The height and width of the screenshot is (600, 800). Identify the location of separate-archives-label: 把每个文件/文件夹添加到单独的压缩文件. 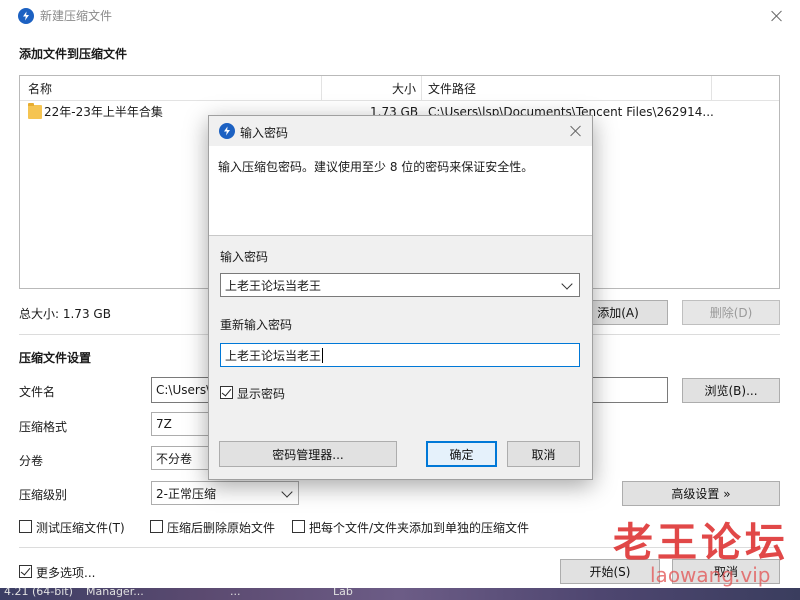
(419, 528).